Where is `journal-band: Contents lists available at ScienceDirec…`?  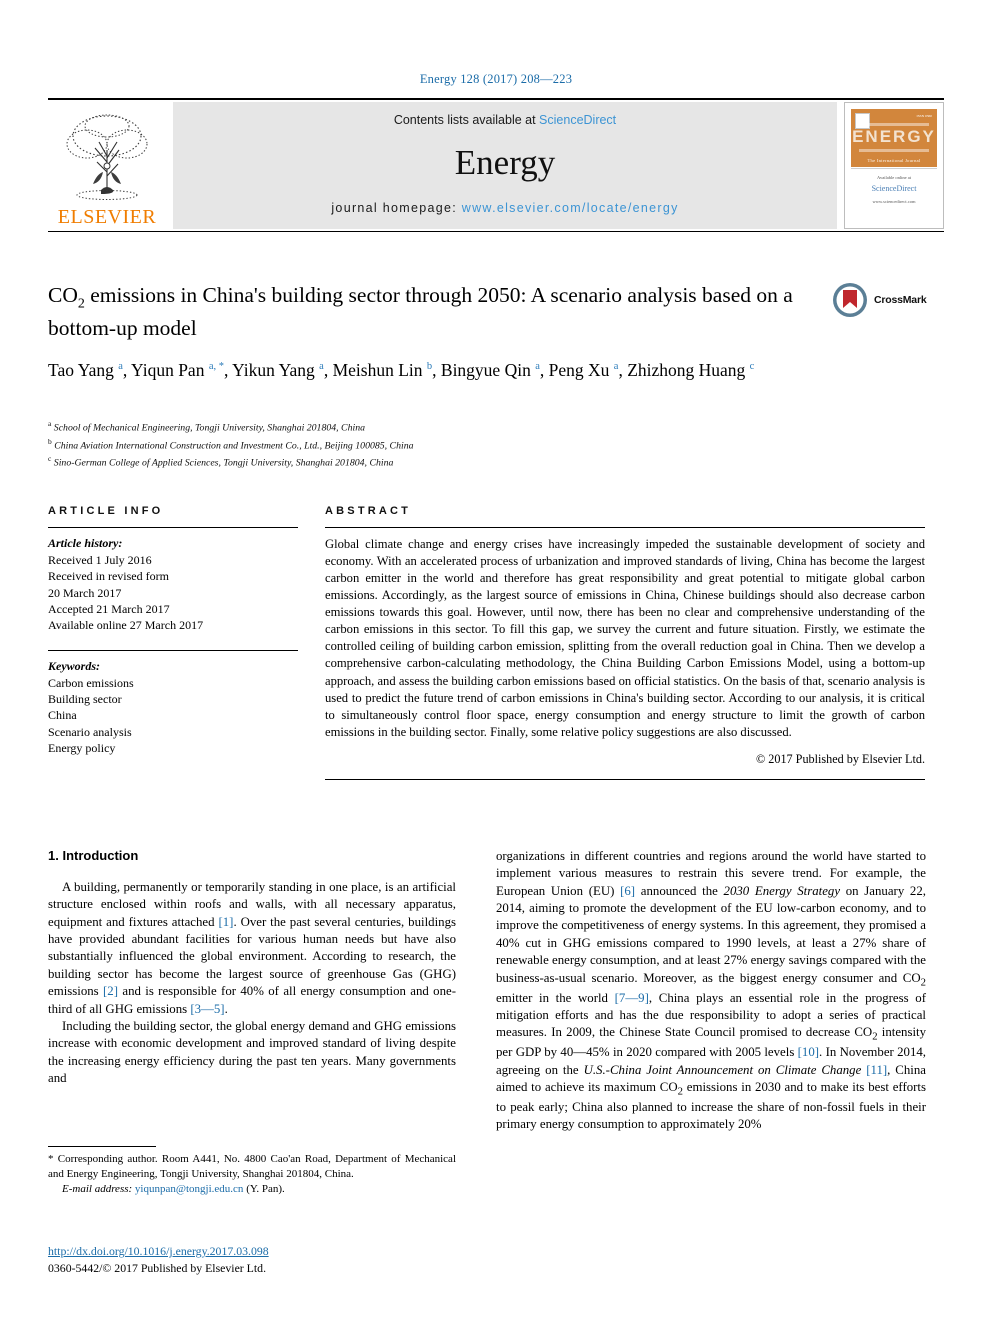
journal-band: Contents lists available at ScienceDirec… is located at coordinates (505, 165).